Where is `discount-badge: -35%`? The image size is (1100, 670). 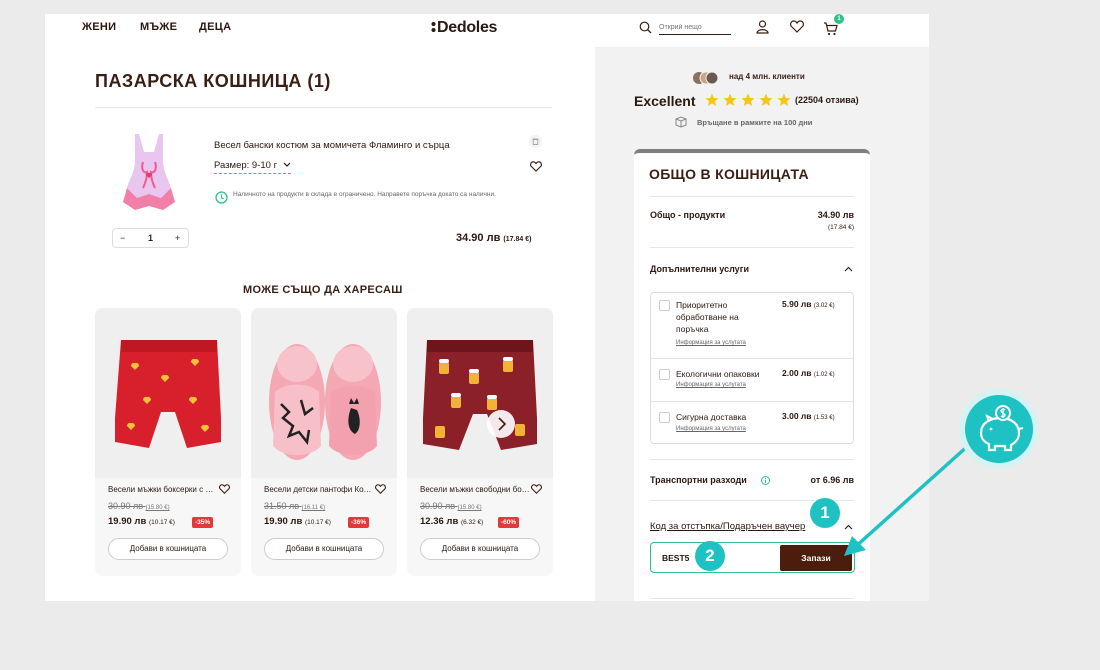 discount-badge: -35% is located at coordinates (203, 522).